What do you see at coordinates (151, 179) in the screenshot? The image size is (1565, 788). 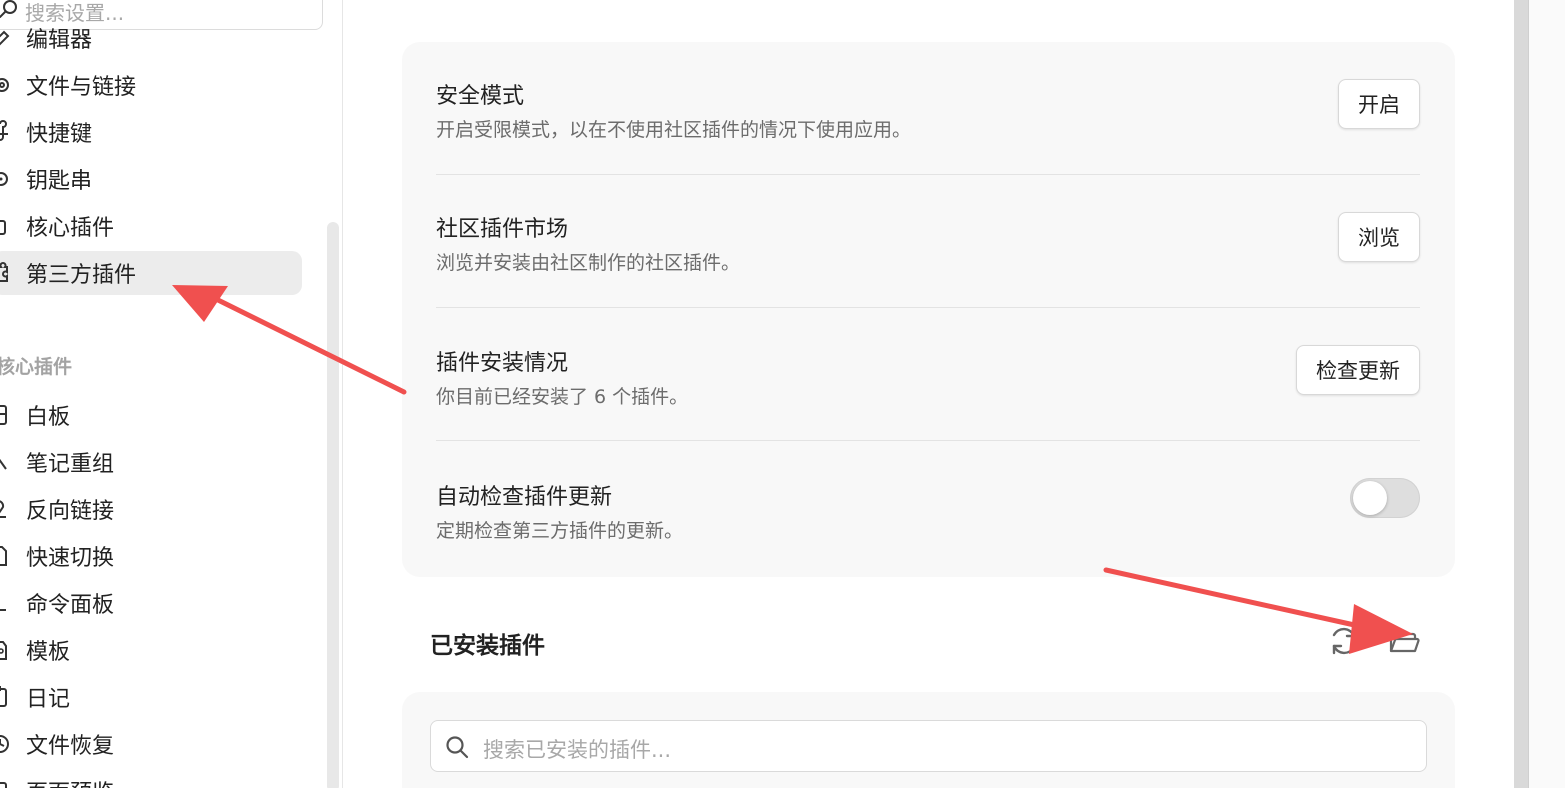 I see `sidebar-item-keychain: 钥匙串` at bounding box center [151, 179].